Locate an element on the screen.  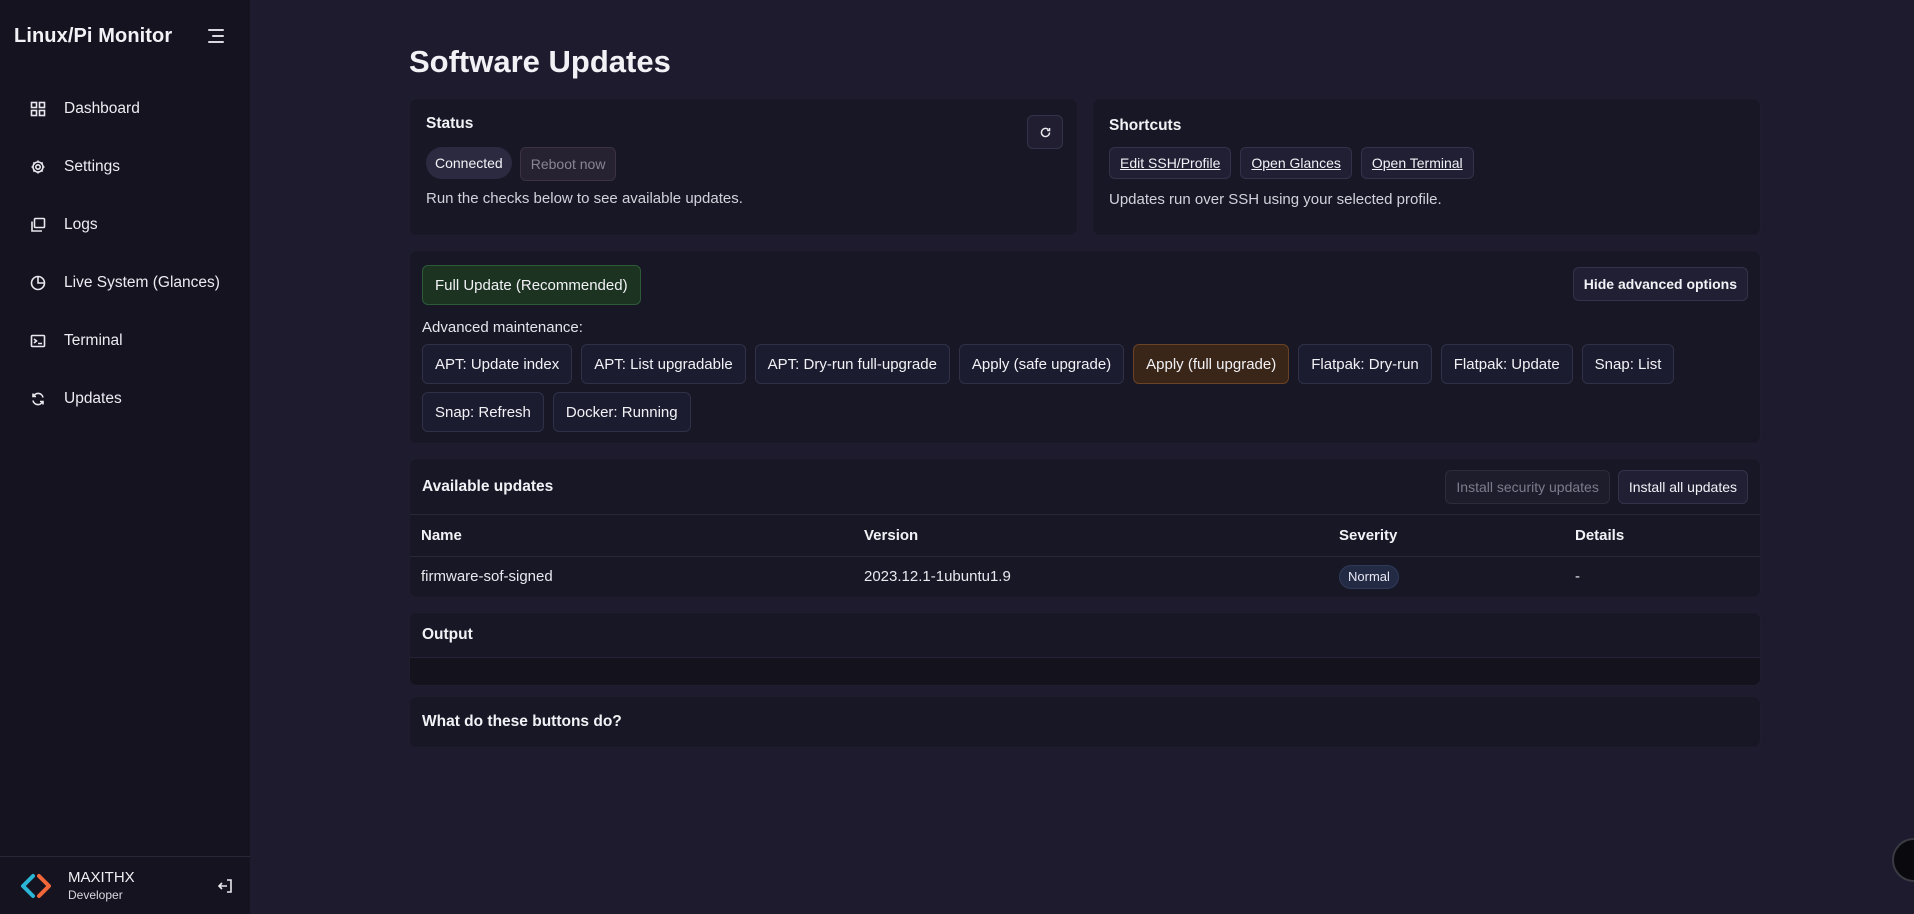
sidebar-item-live-system: Live System (Glances) is located at coordinates (125, 283).